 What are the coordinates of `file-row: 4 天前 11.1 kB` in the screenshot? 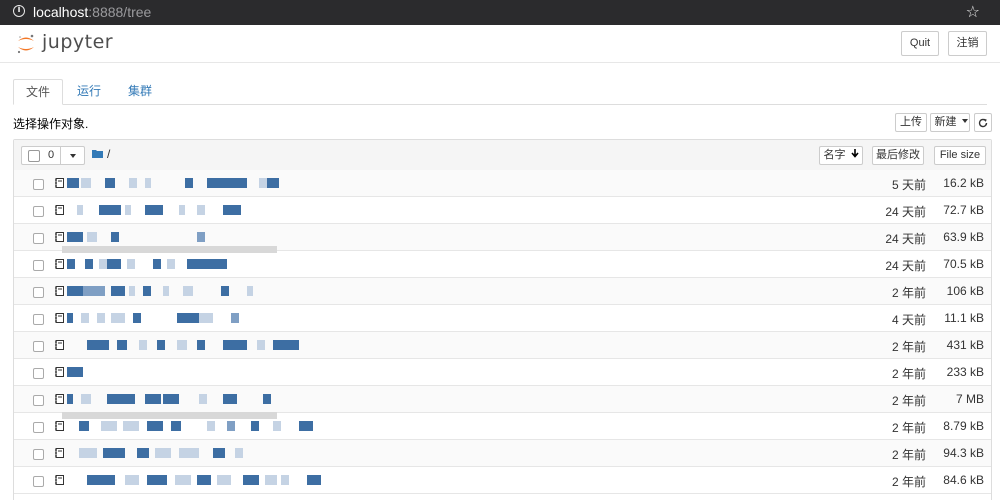 It's located at (502, 318).